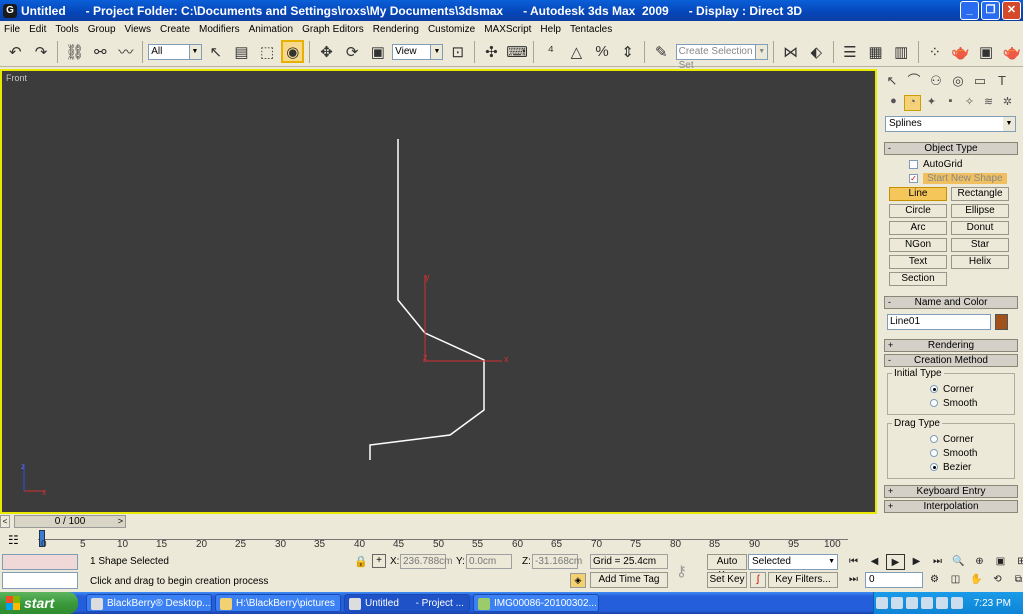 The image size is (1023, 614). I want to click on drag-type-bezier-radio: Bezier, so click(951, 467).